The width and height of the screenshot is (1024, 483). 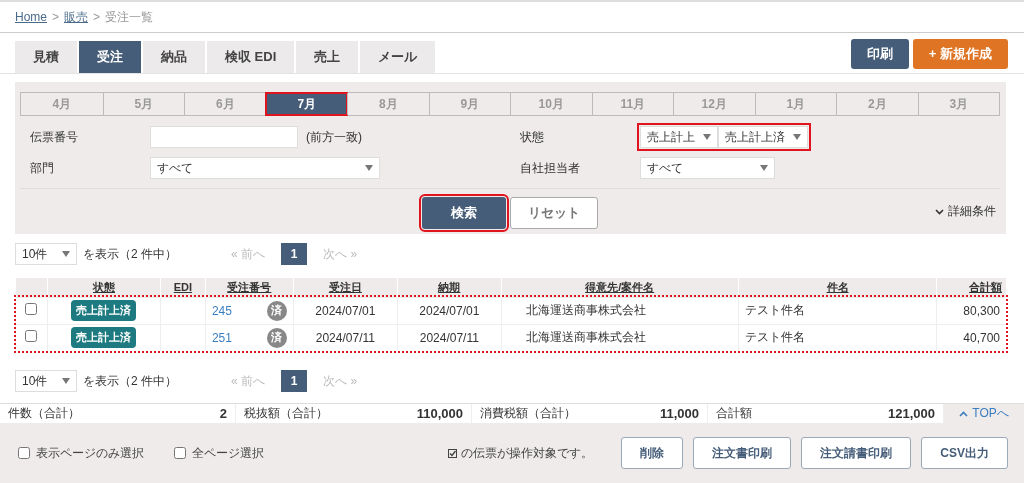 What do you see at coordinates (251, 57) in the screenshot?
I see `tab: 検収 EDI` at bounding box center [251, 57].